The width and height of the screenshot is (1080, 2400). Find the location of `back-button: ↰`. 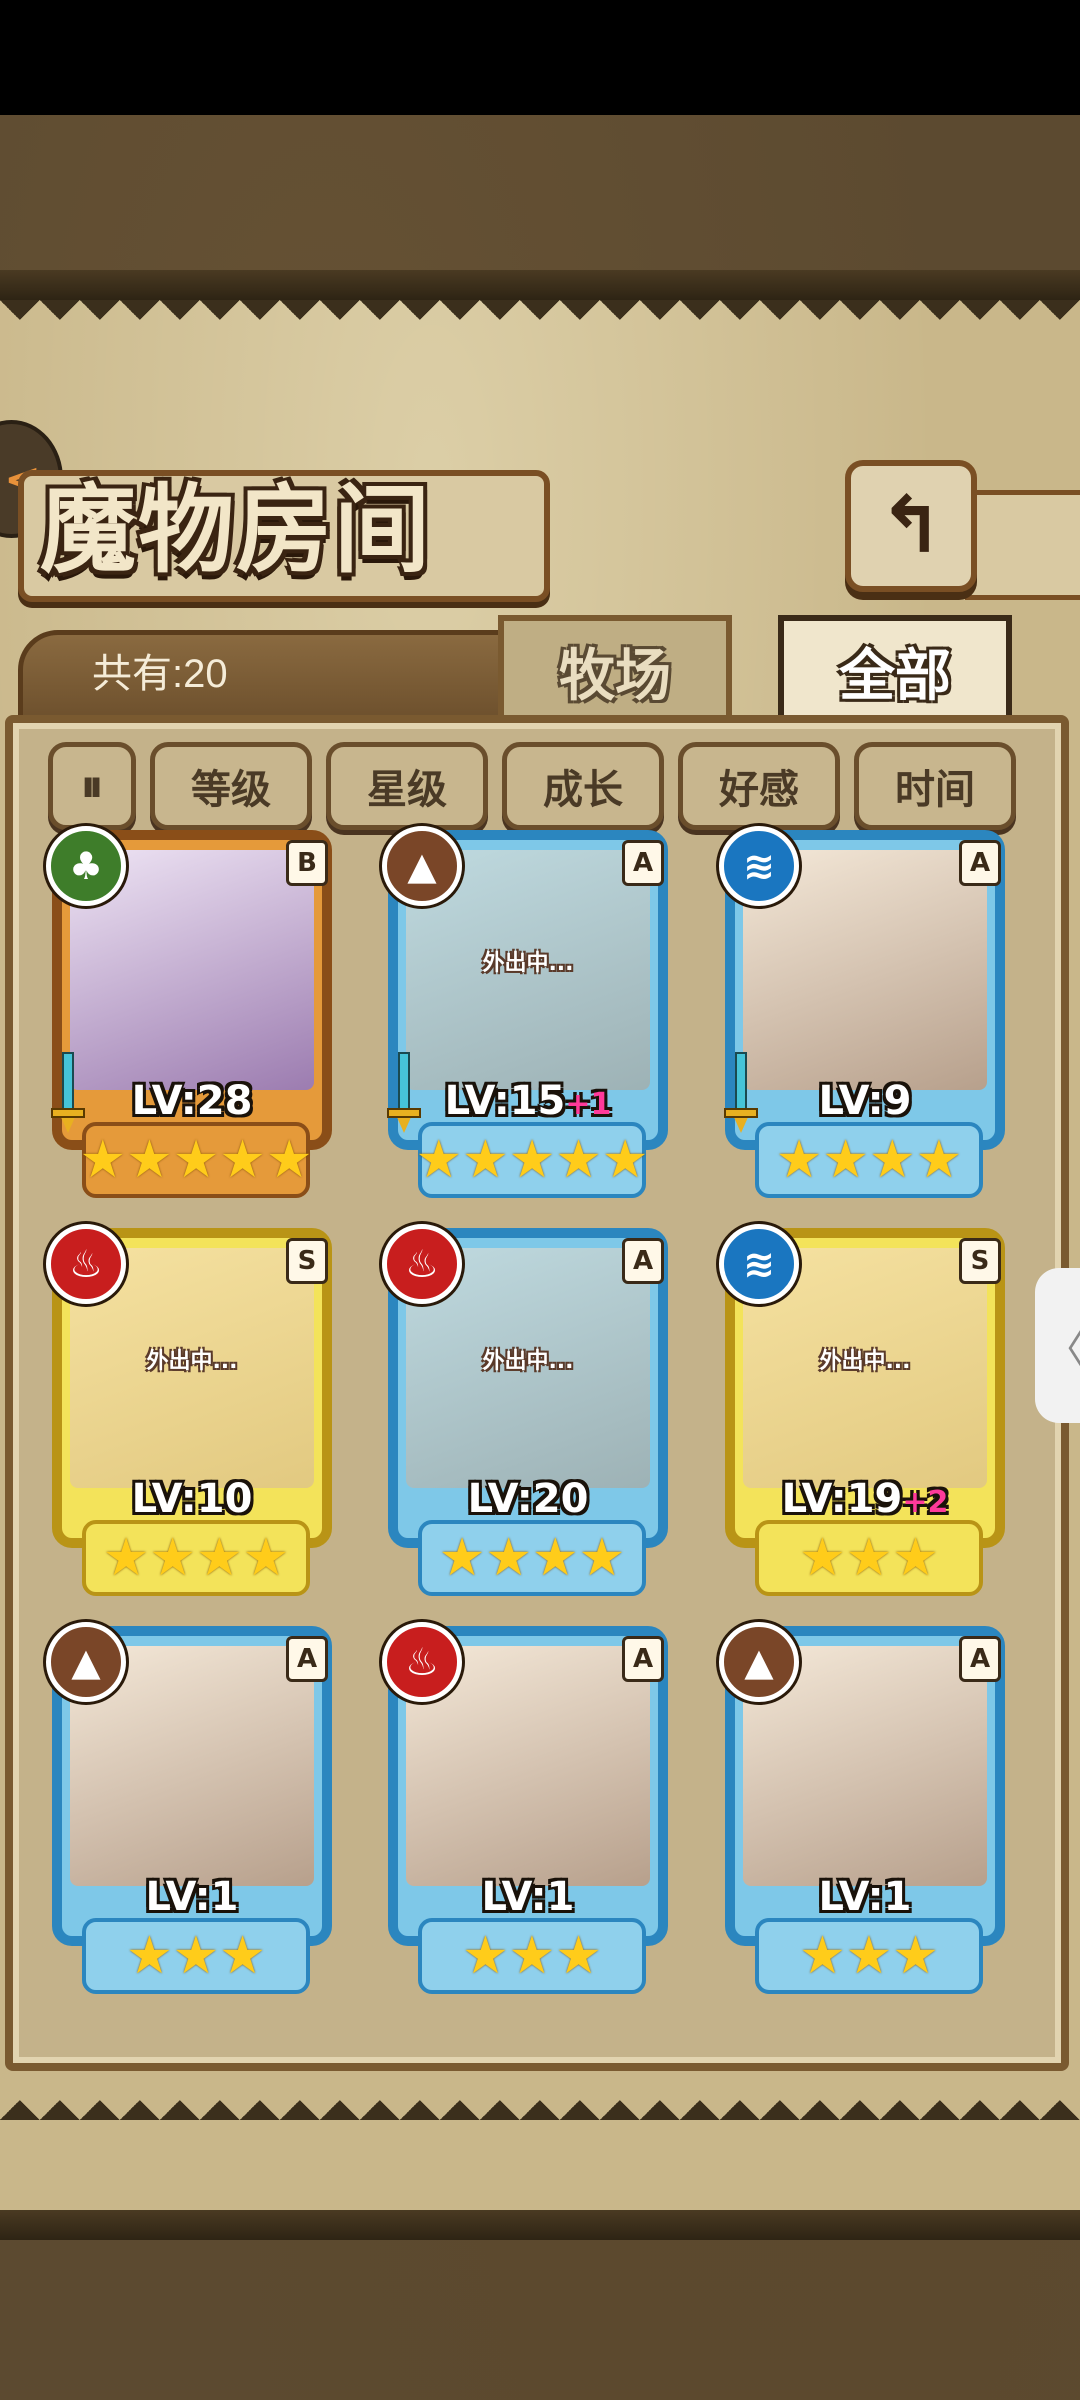

back-button: ↰ is located at coordinates (911, 526).